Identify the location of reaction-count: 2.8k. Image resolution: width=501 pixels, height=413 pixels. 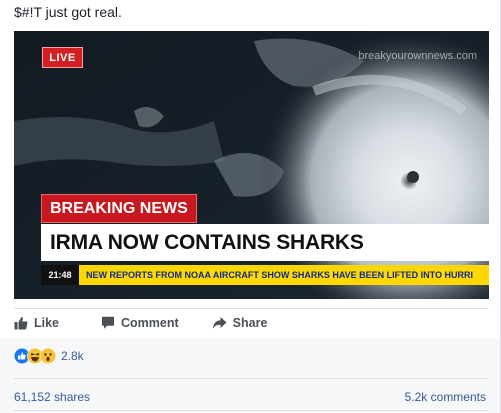
(72, 356).